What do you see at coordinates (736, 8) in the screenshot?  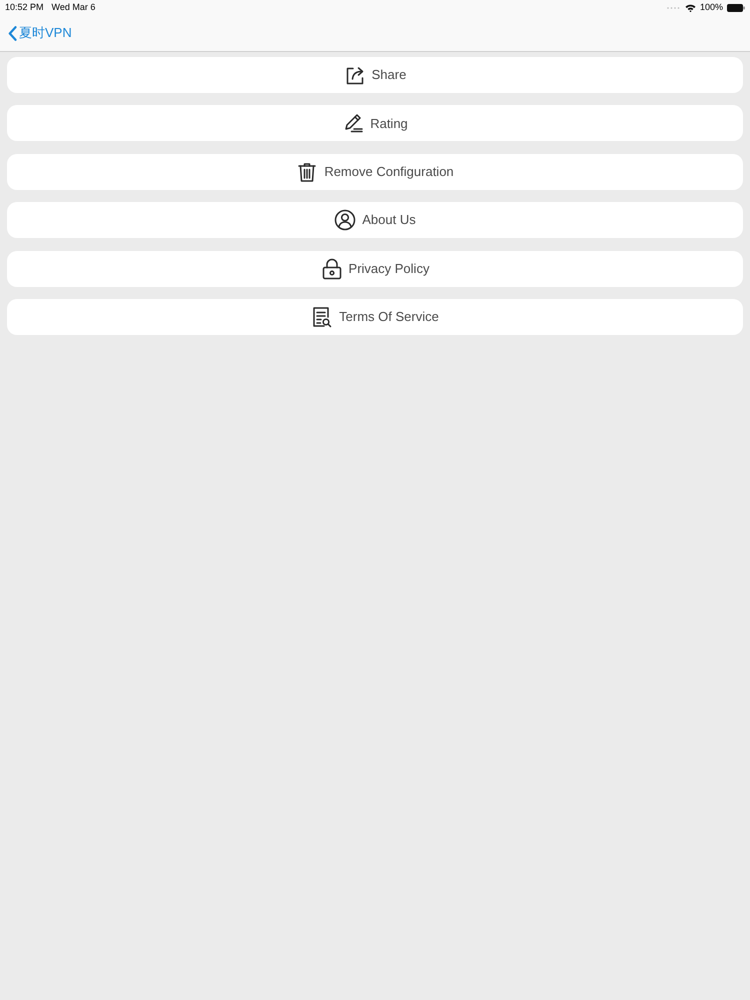 I see `battery-icon` at bounding box center [736, 8].